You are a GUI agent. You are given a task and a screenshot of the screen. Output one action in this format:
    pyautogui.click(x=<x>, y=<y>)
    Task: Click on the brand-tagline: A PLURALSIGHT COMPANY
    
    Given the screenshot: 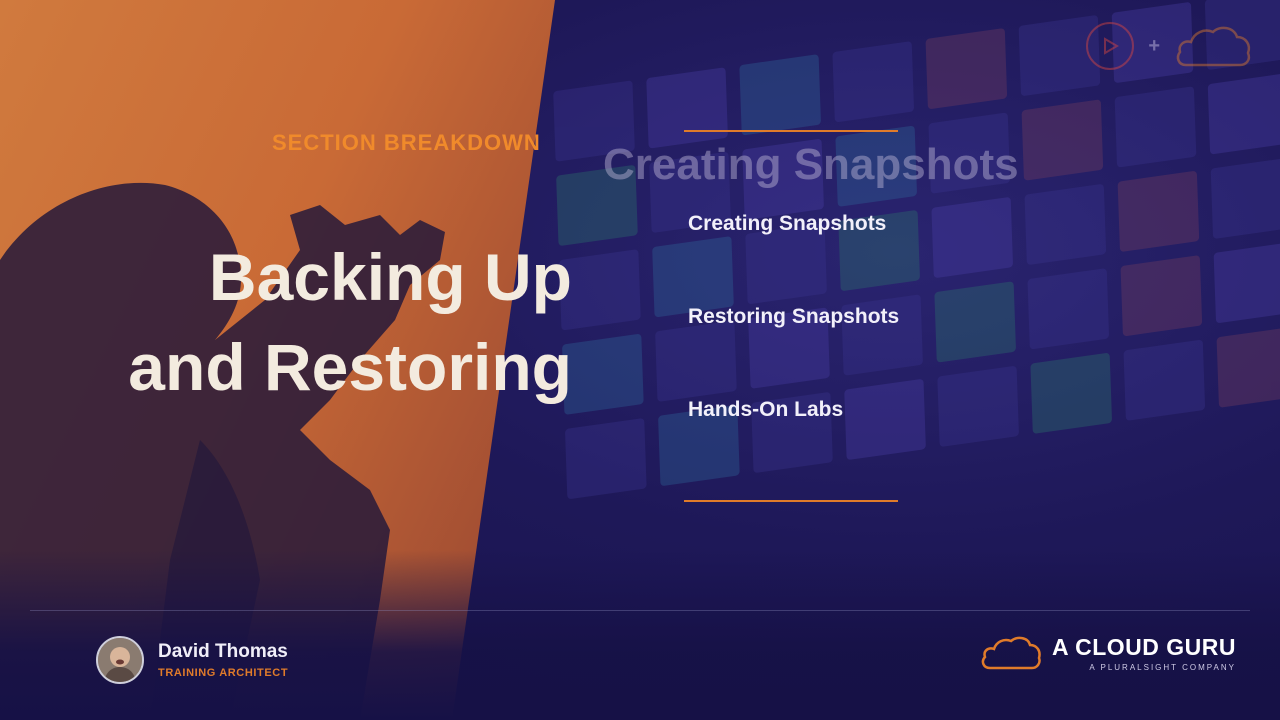 What is the action you would take?
    pyautogui.click(x=1162, y=667)
    